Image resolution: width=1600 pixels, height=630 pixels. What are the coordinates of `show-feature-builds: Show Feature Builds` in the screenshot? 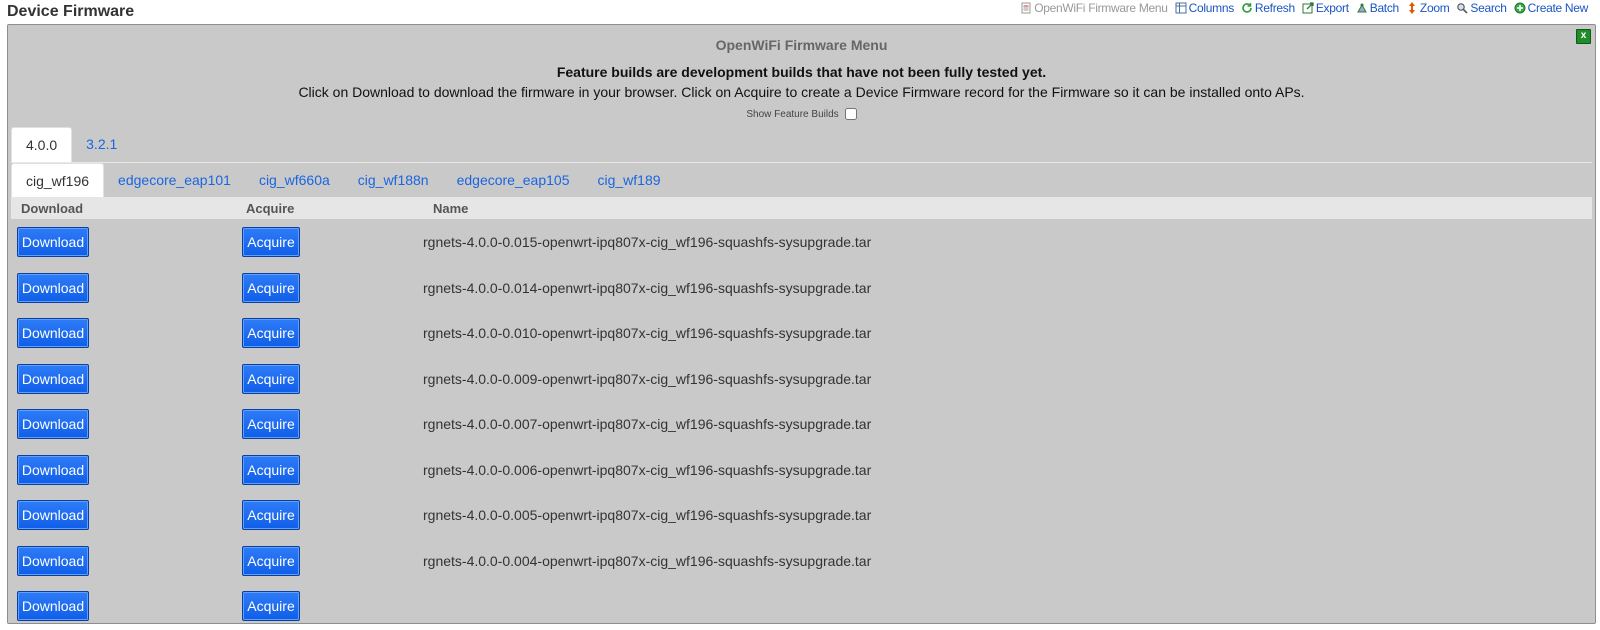 It's located at (801, 114).